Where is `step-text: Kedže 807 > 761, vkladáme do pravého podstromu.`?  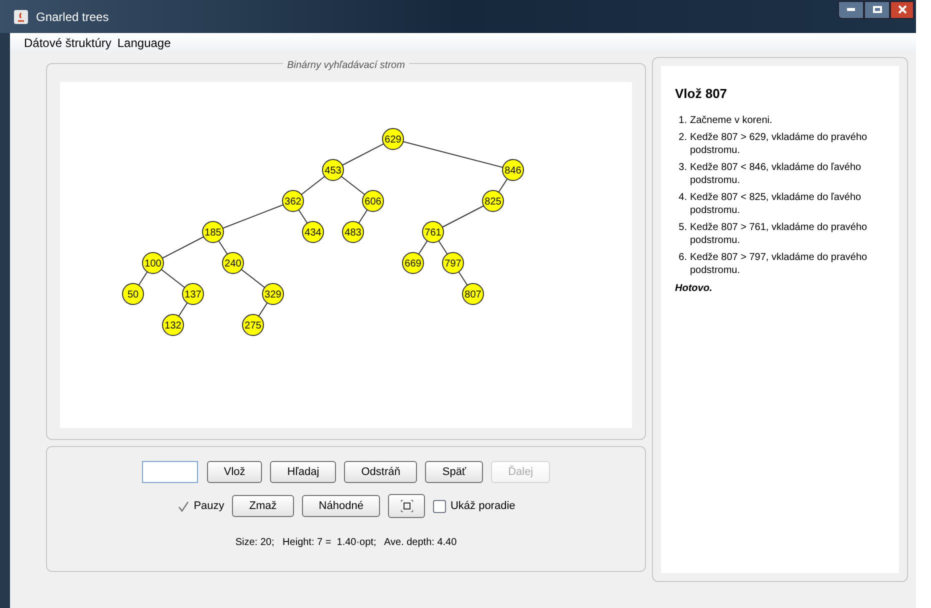 step-text: Kedže 807 > 761, vkladáme do pravého podstromu. is located at coordinates (779, 233).